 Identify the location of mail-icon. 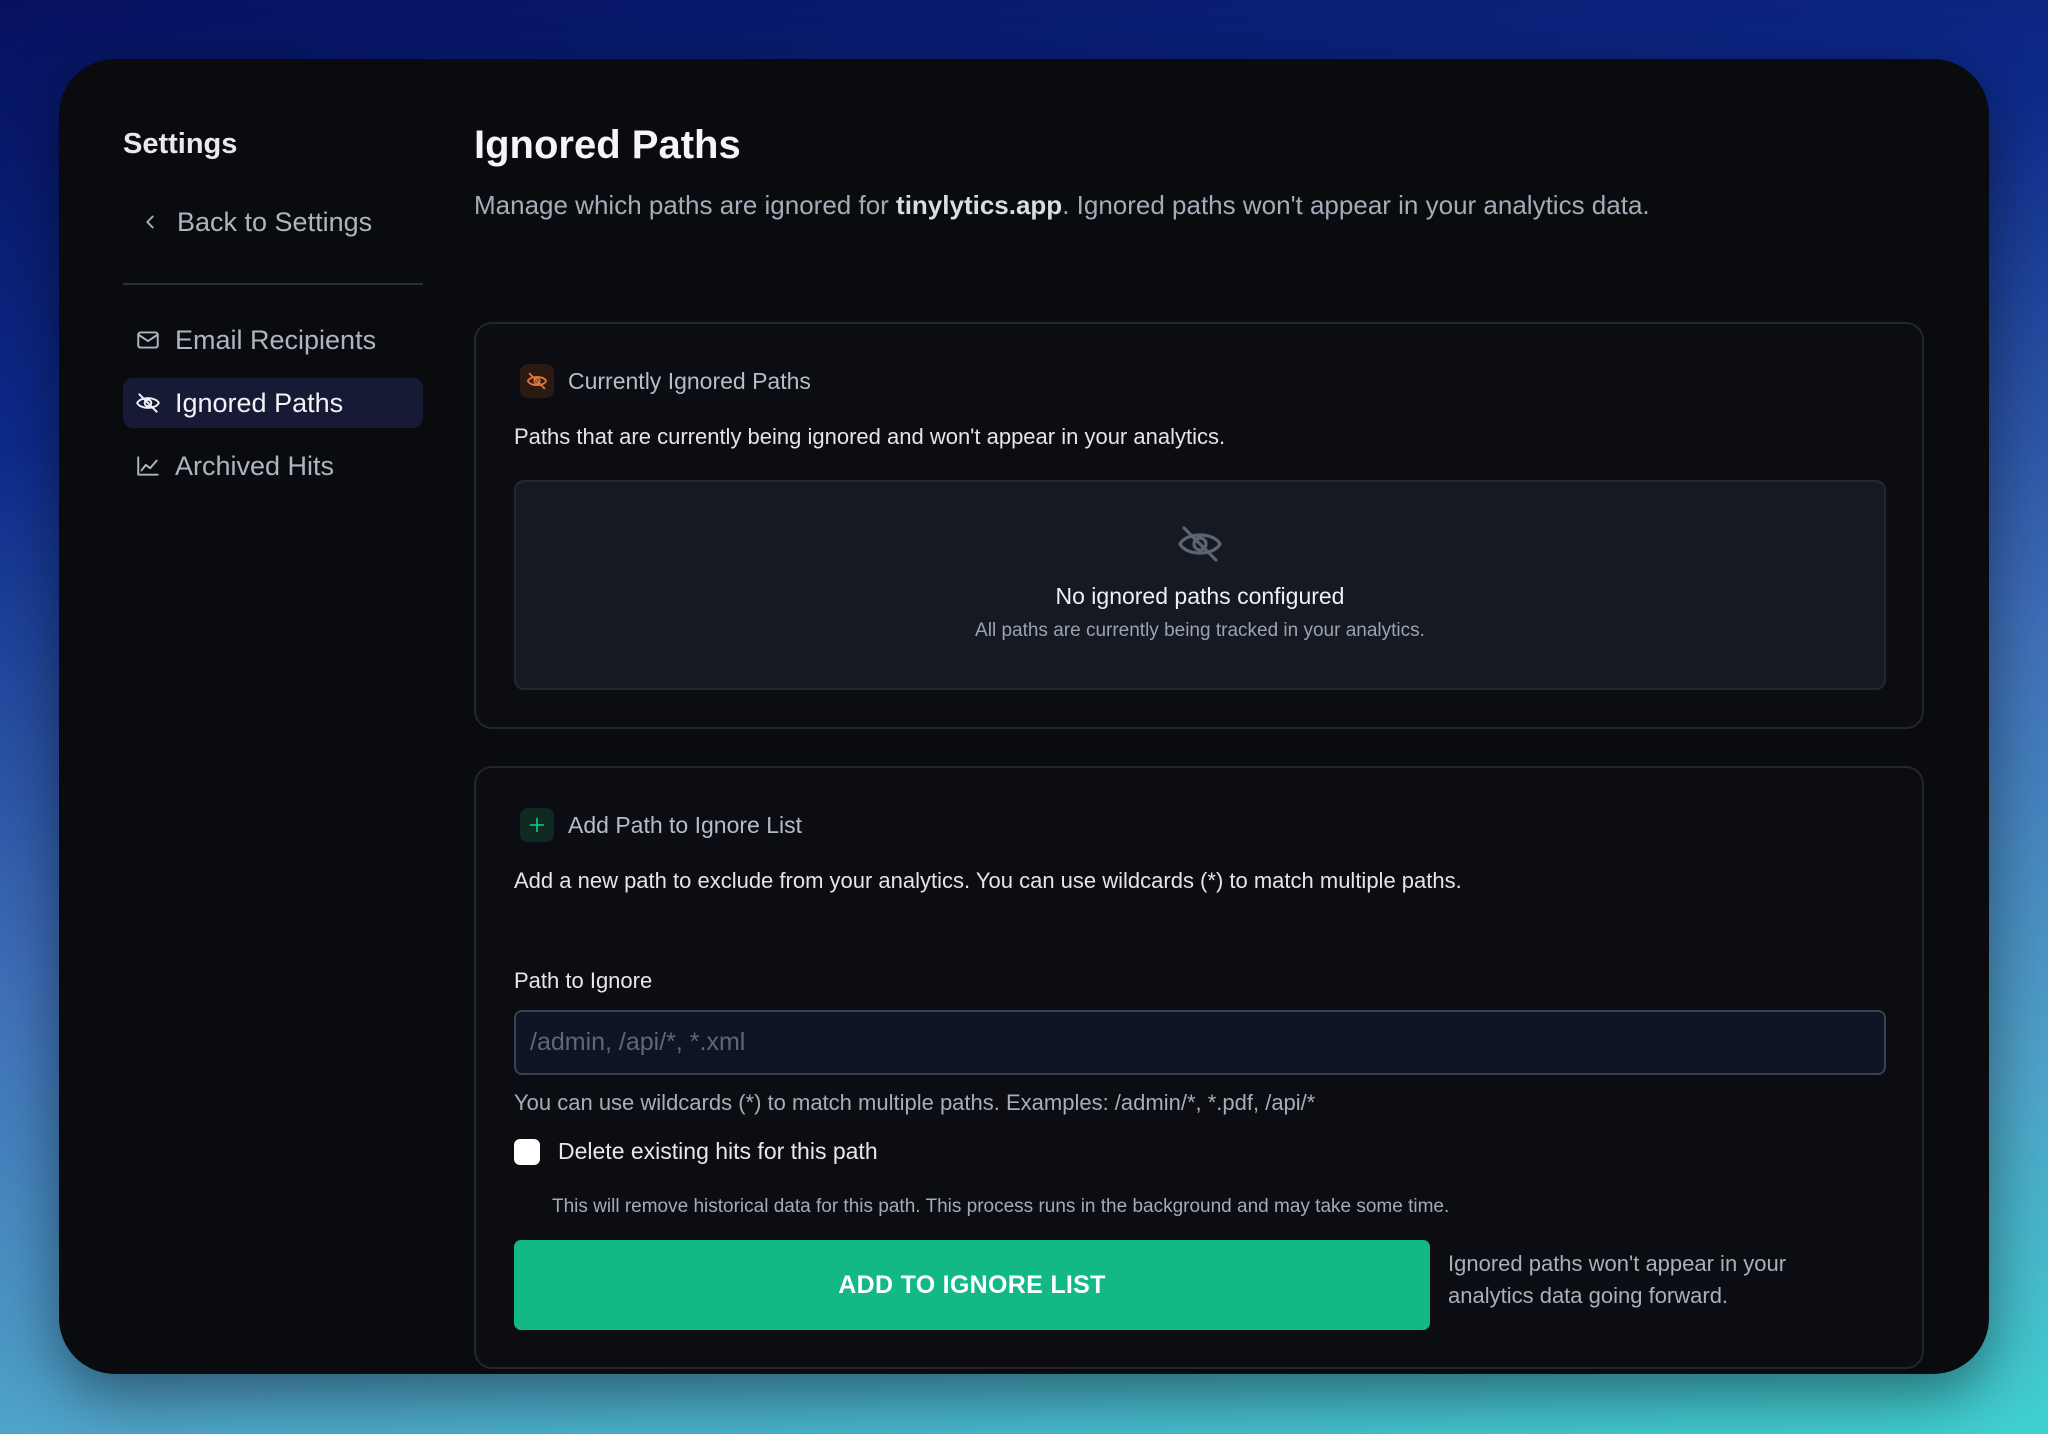
(148, 340).